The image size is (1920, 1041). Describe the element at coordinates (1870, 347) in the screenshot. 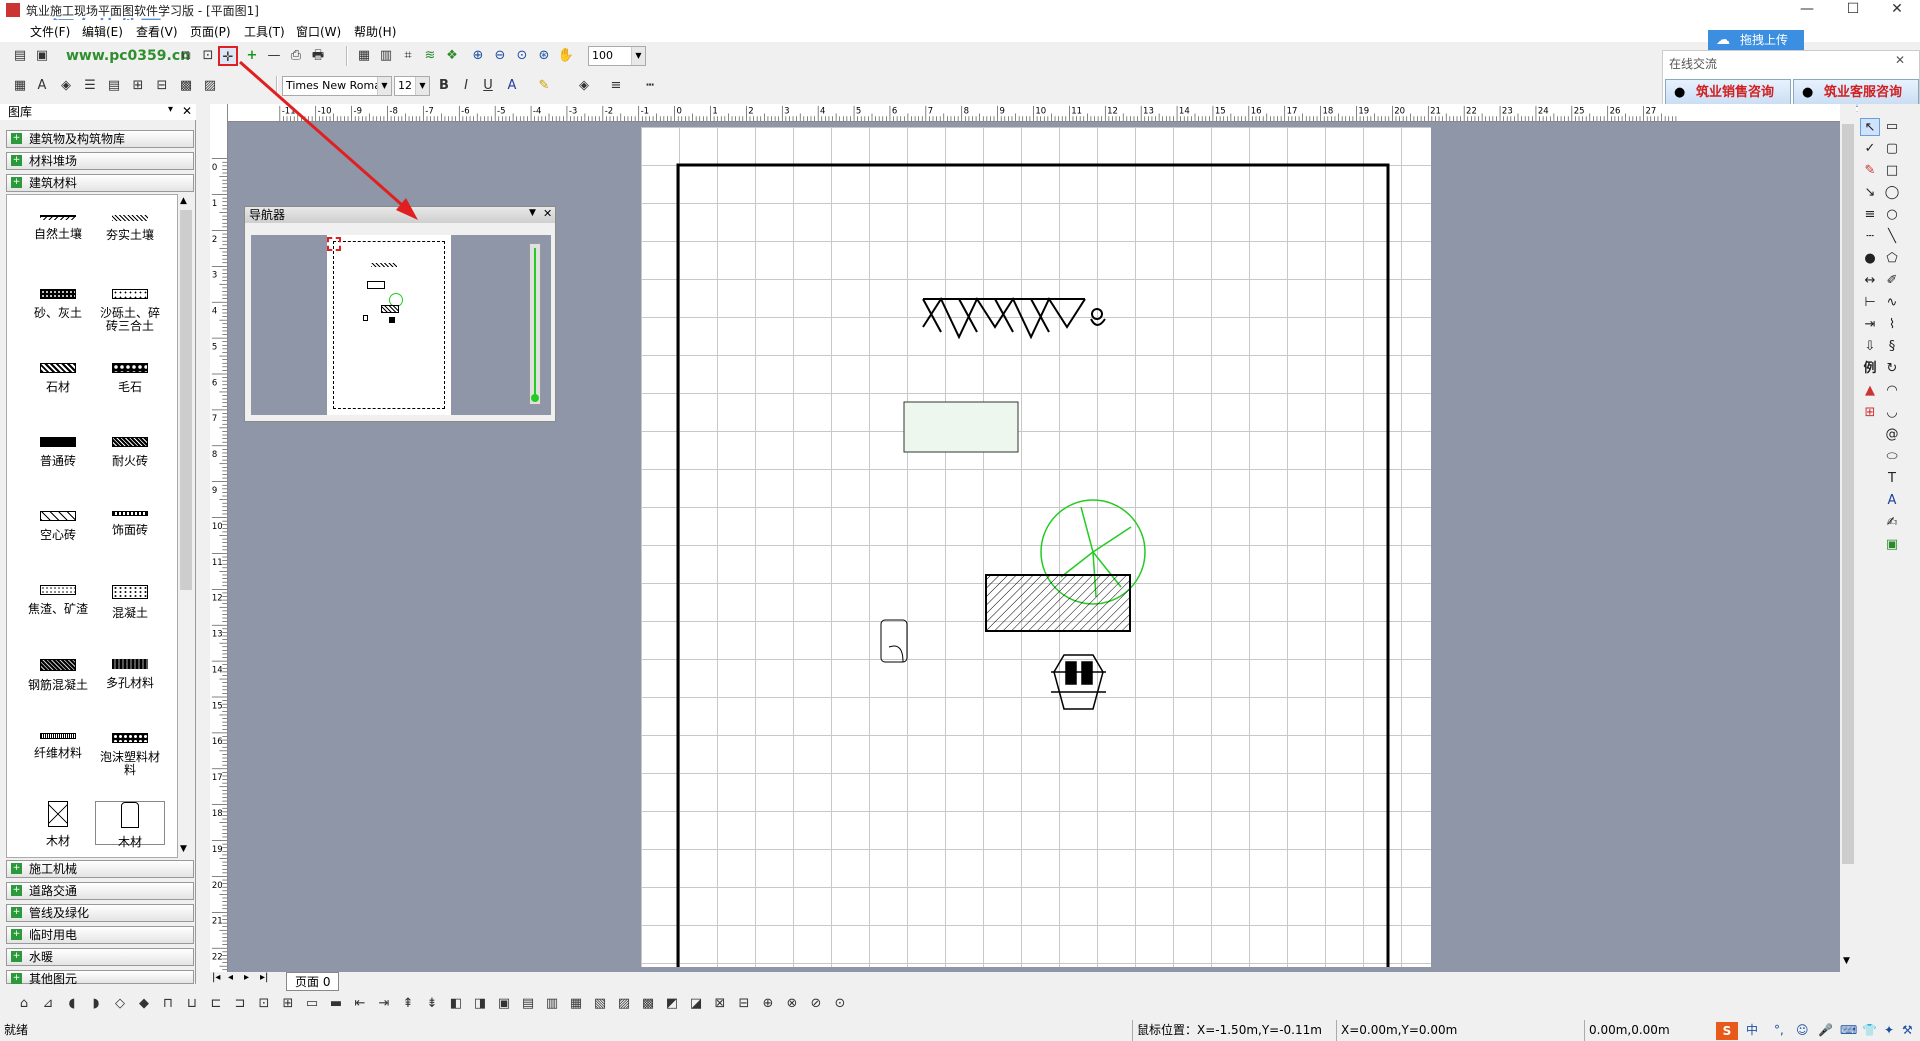

I see `north-arrow-icon: ⇩` at that location.